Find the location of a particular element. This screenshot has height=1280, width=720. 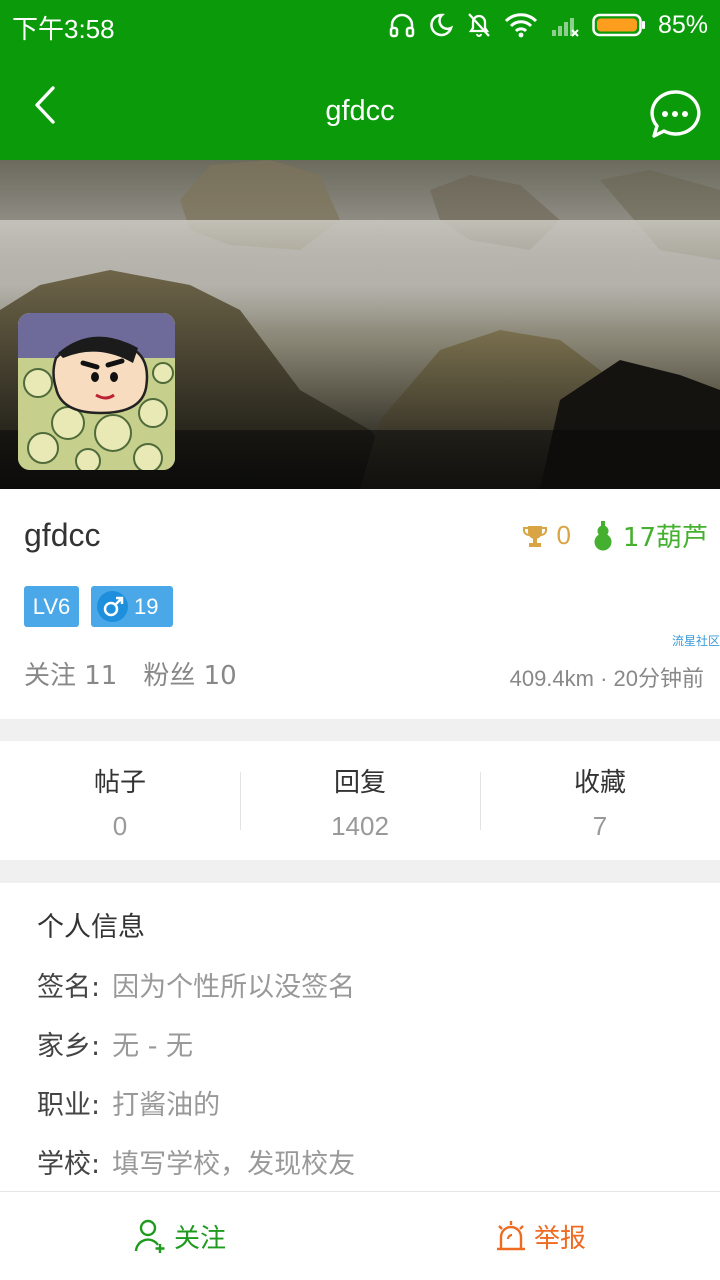

message-button is located at coordinates (675, 115).